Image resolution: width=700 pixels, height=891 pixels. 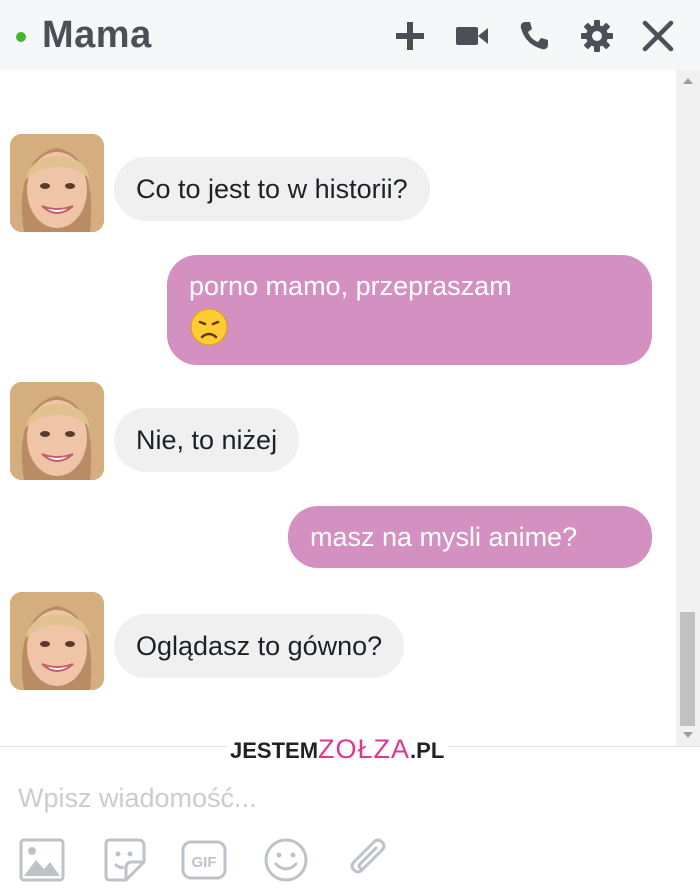 I want to click on message-bubble-incoming: Nie, to niżej, so click(x=207, y=440).